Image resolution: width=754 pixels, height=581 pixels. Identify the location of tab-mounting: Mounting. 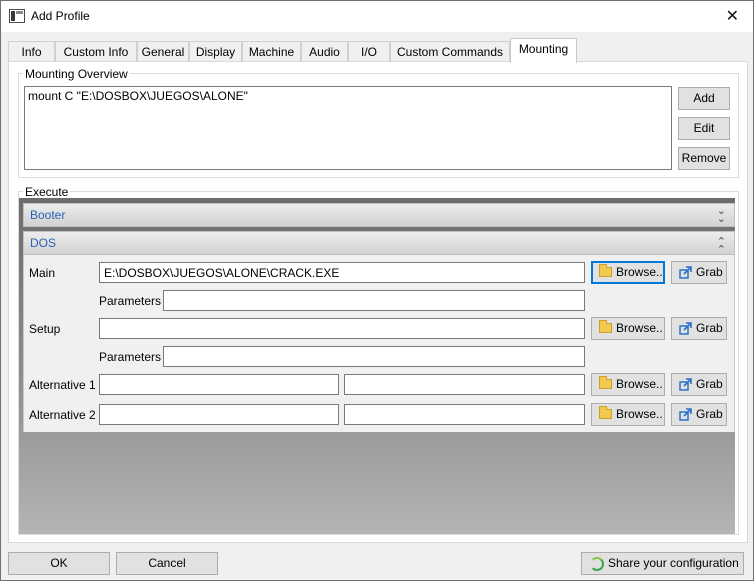
(543, 50).